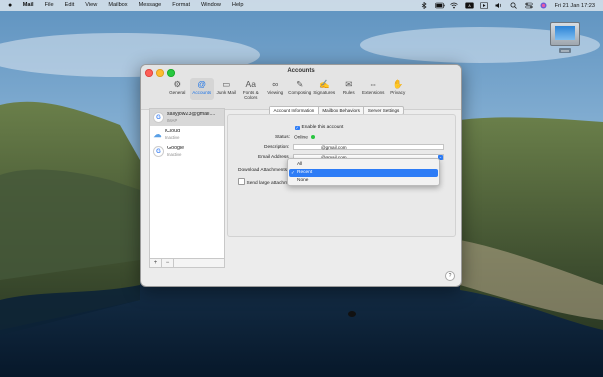 The height and width of the screenshot is (377, 603). I want to click on tab-account-information: Account Information, so click(294, 110).